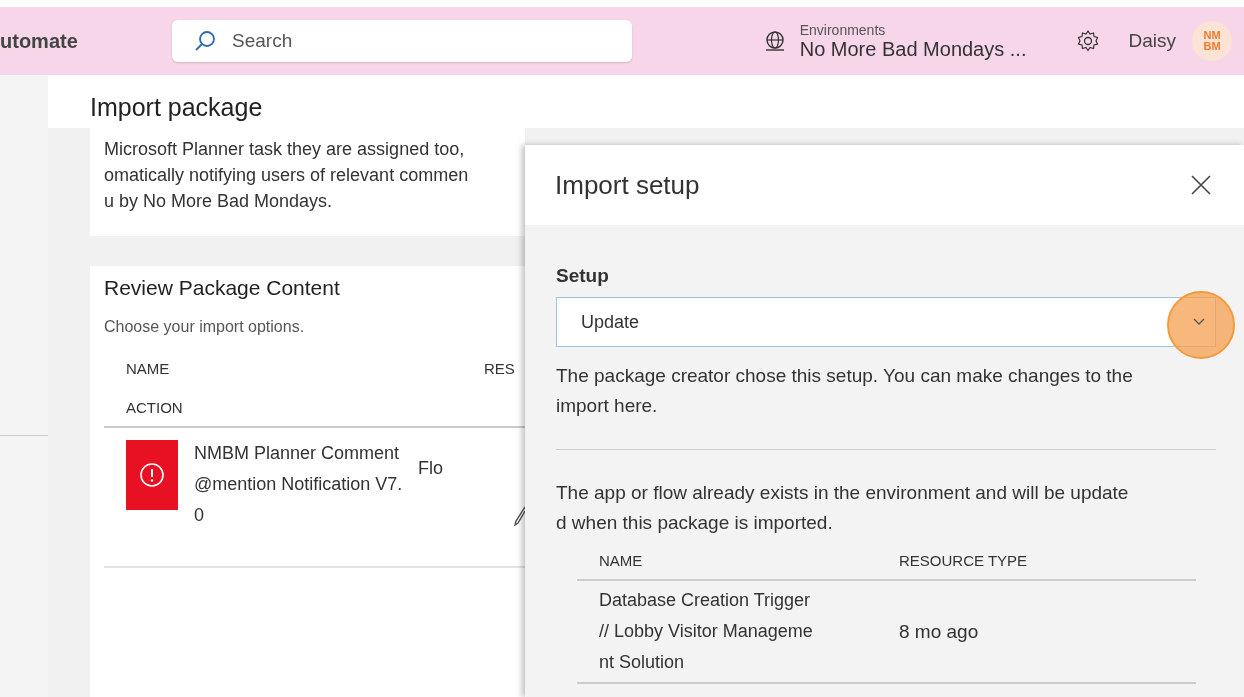 This screenshot has height=697, width=1244. What do you see at coordinates (939, 631) in the screenshot?
I see `table-cell-text: 8 mo ago` at bounding box center [939, 631].